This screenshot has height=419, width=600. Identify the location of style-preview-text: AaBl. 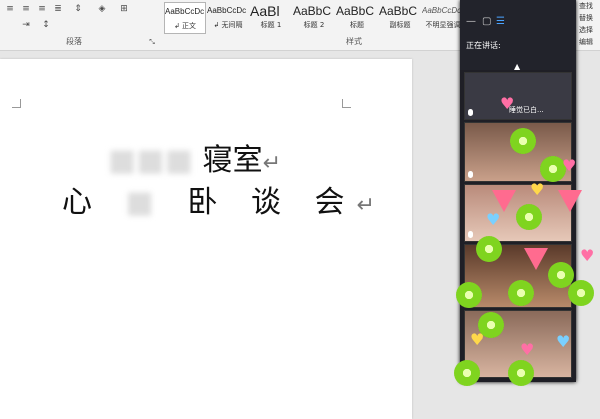
(265, 11).